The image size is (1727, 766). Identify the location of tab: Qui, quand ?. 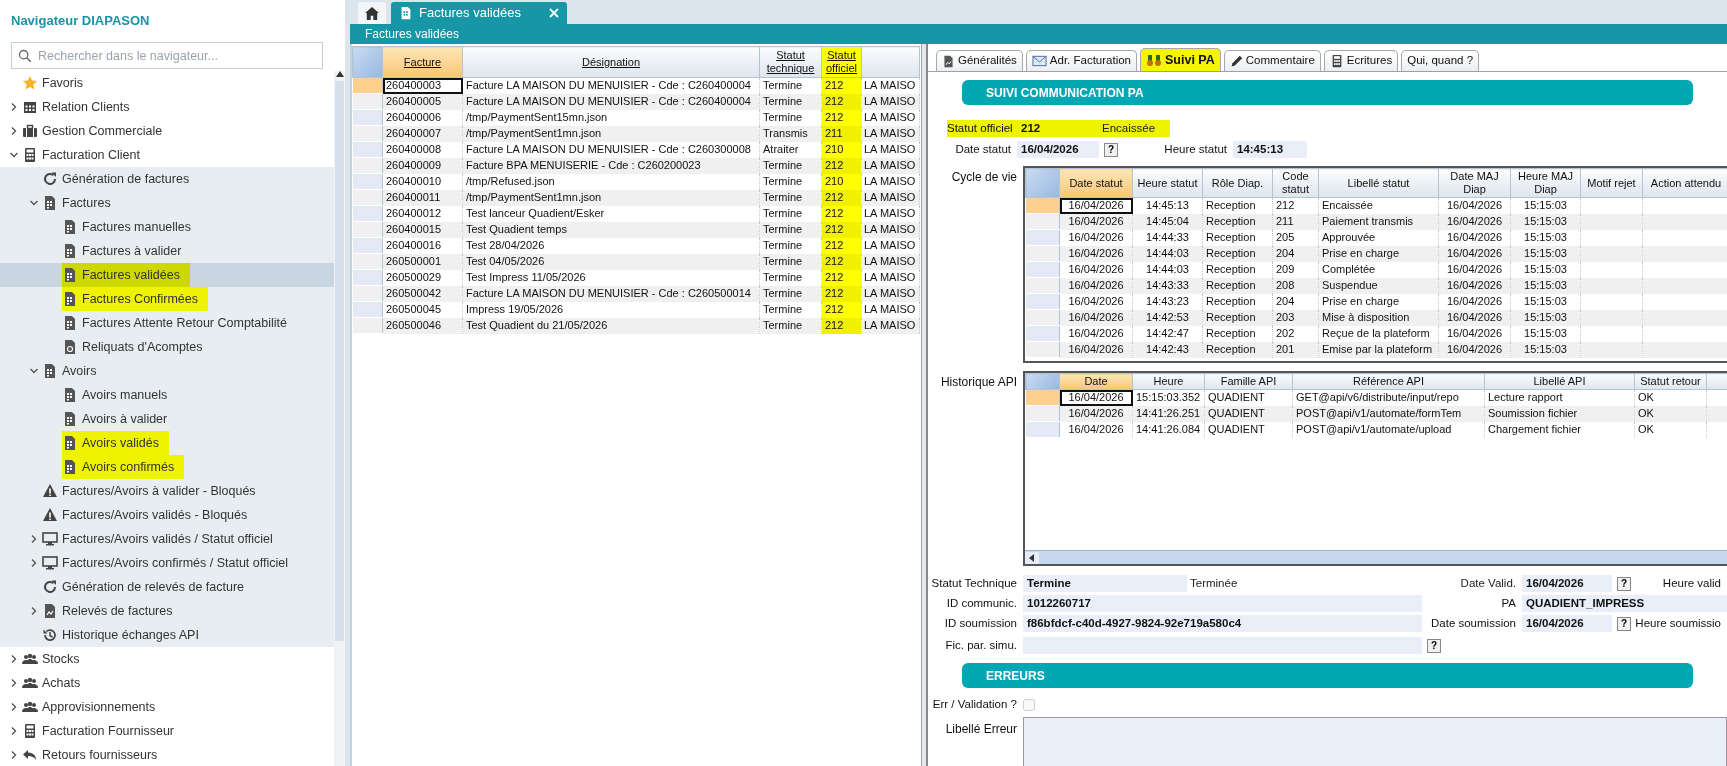
(1440, 60).